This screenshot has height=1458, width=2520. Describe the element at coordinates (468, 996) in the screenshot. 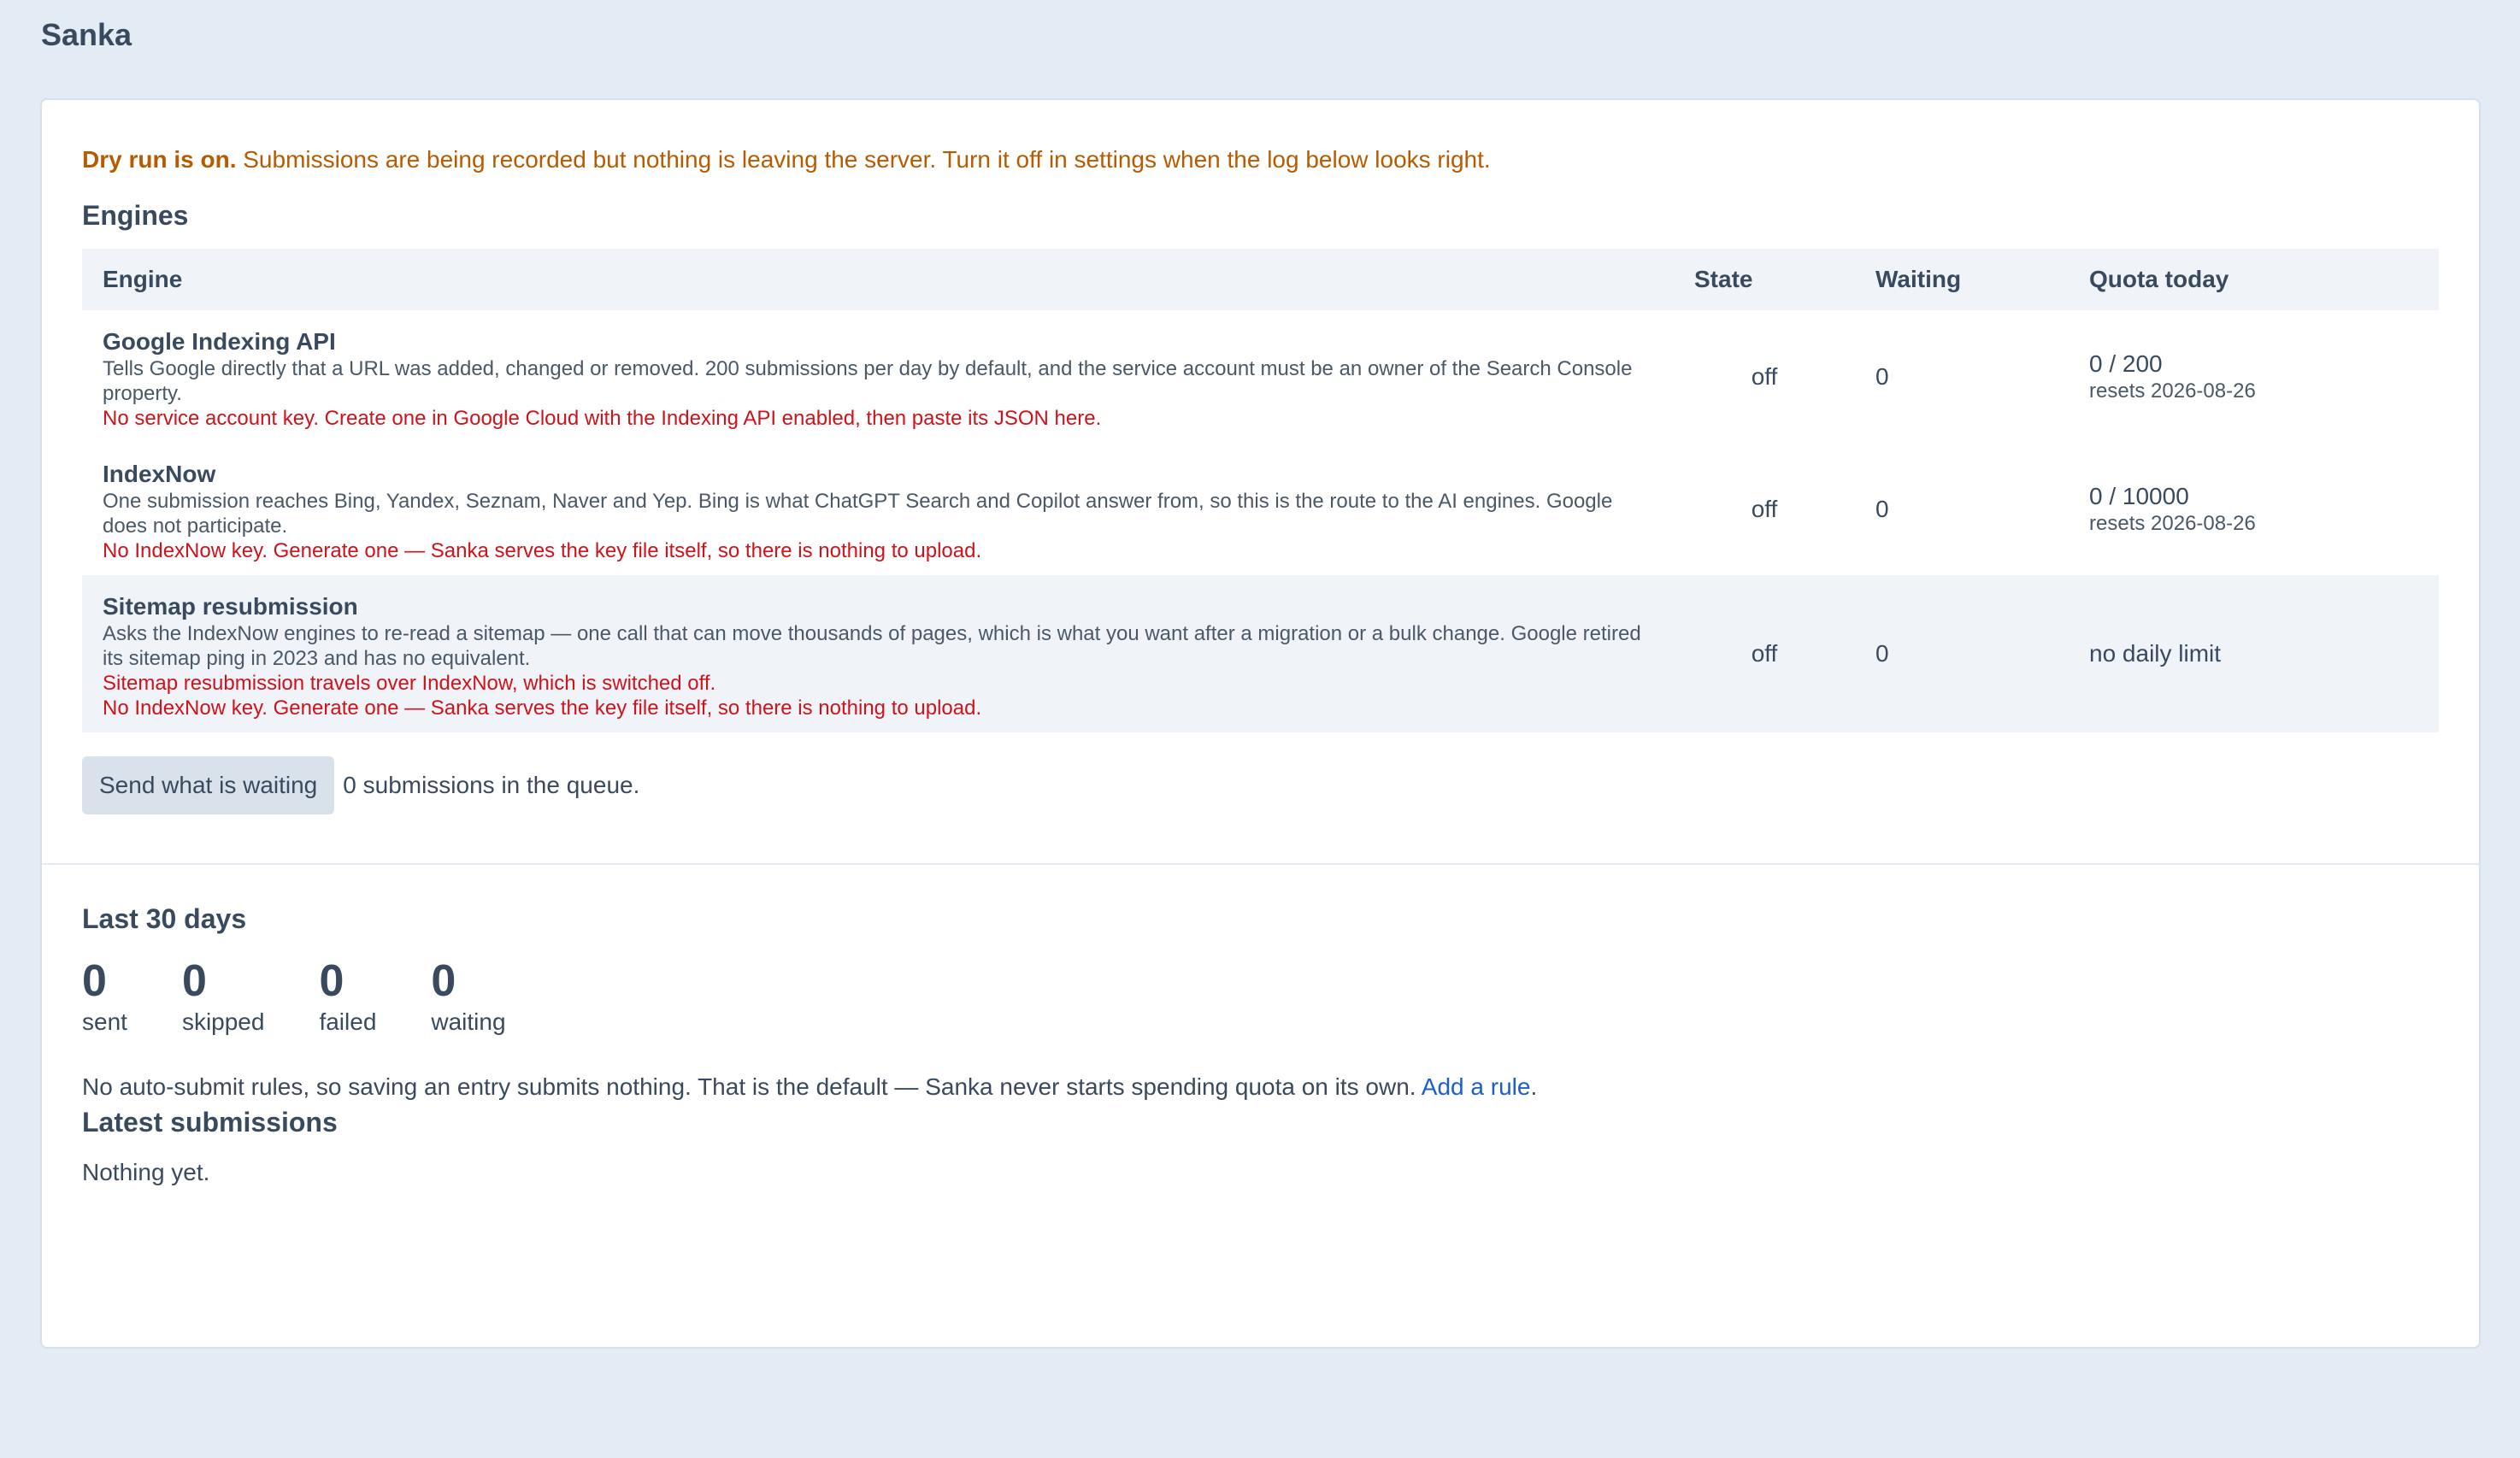

I see `stat-waiting: 0 waiting` at that location.